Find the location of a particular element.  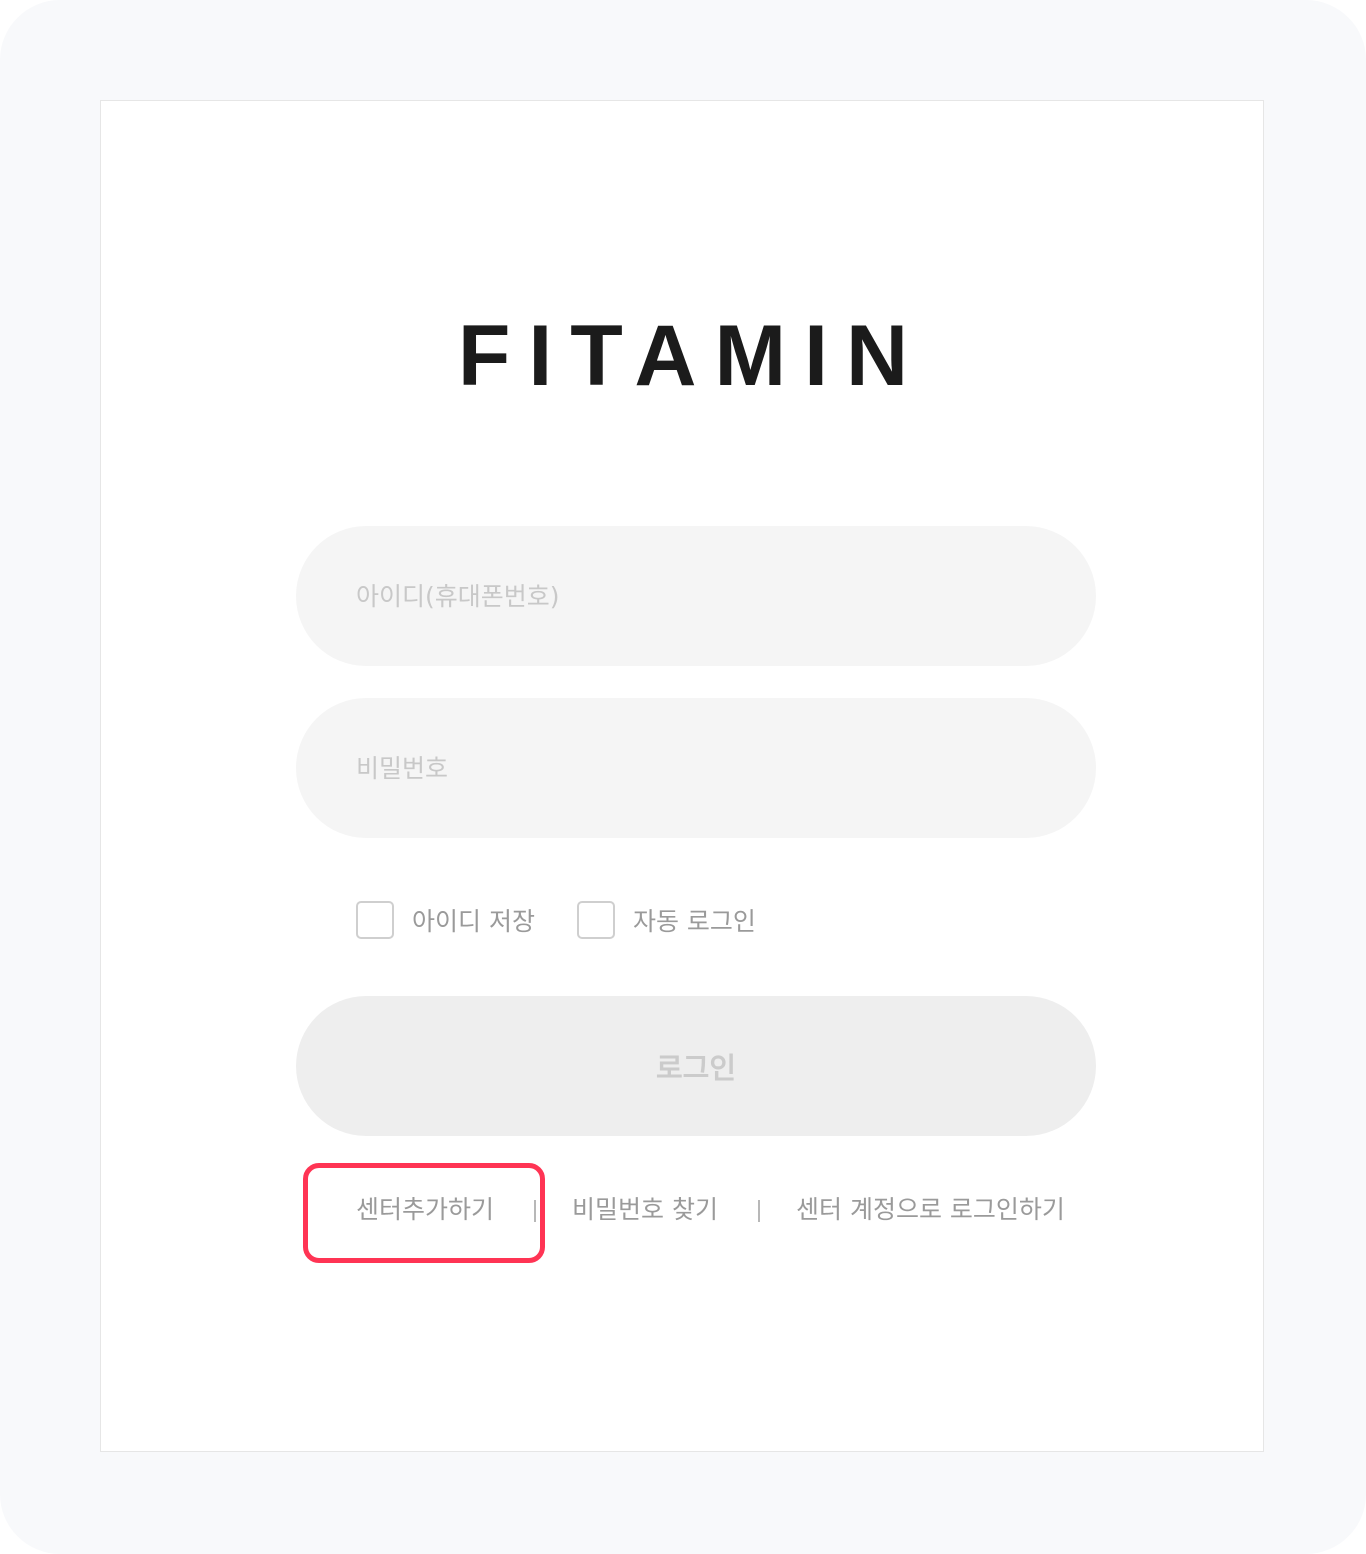

auto-login-label: 자동 로그인 is located at coordinates (694, 921).